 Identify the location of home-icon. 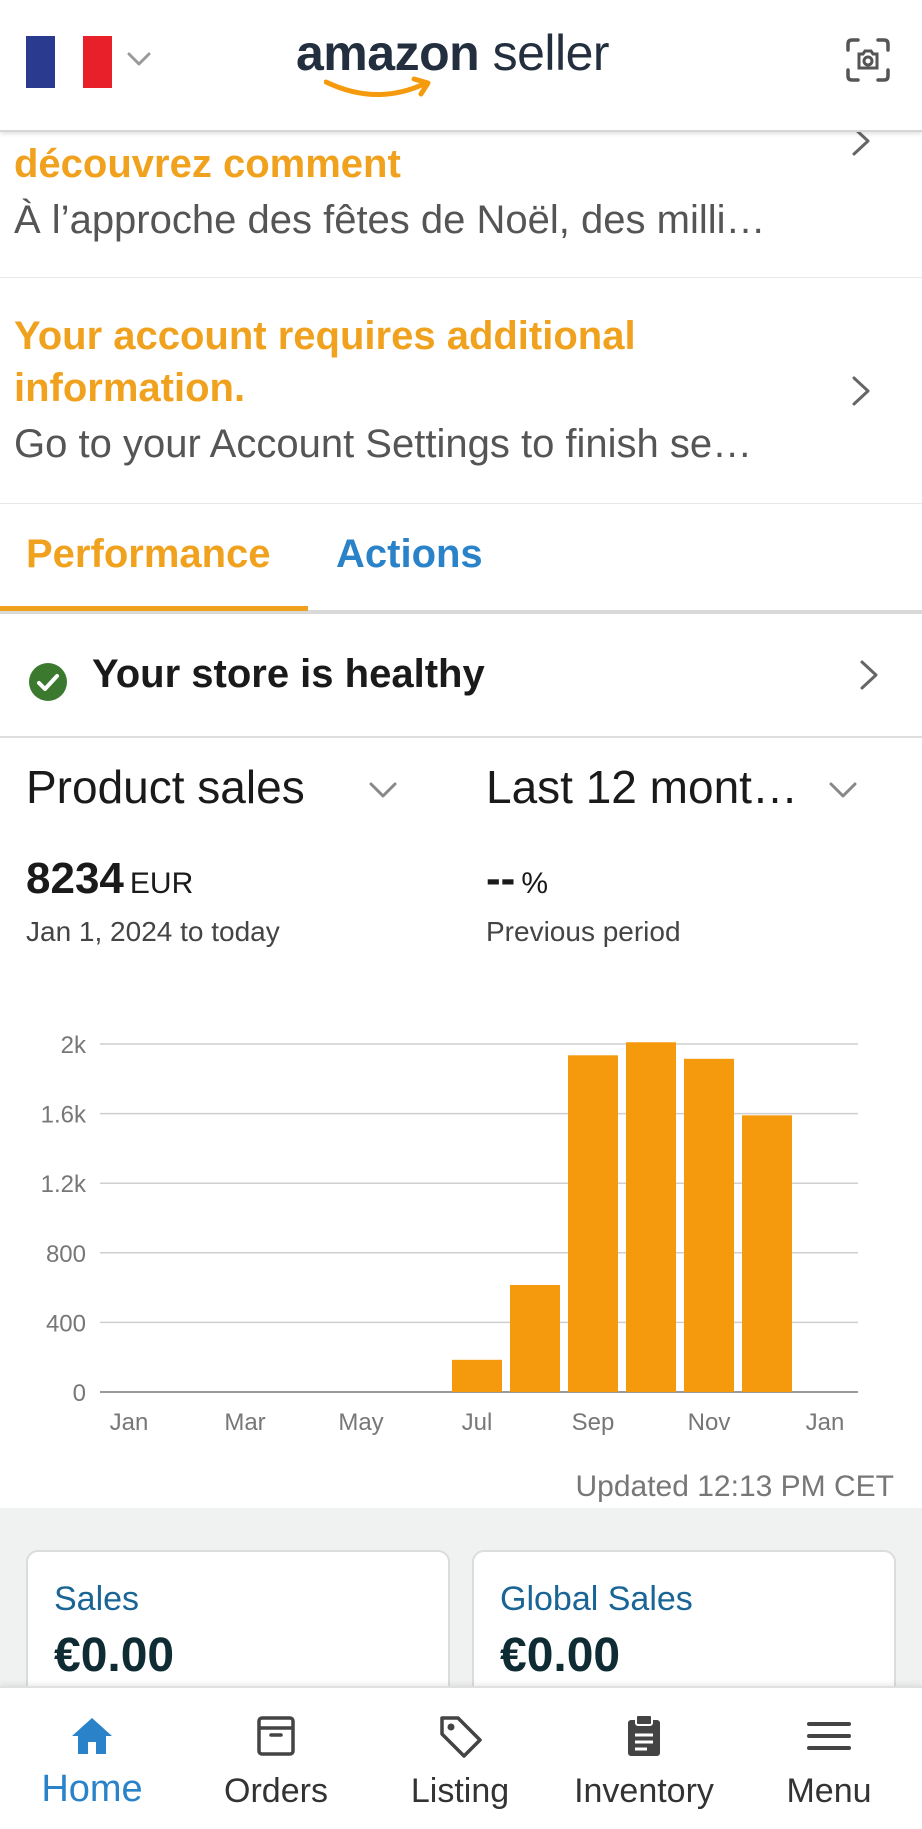
(92, 1736).